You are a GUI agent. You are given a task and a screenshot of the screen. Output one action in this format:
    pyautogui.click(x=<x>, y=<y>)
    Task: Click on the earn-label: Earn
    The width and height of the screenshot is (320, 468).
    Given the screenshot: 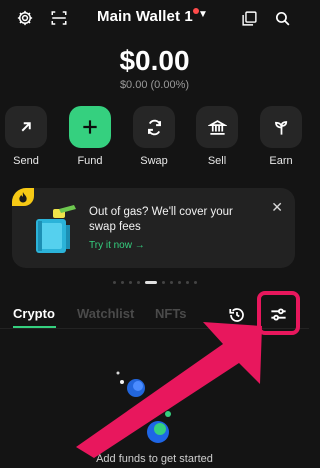 What is the action you would take?
    pyautogui.click(x=281, y=161)
    